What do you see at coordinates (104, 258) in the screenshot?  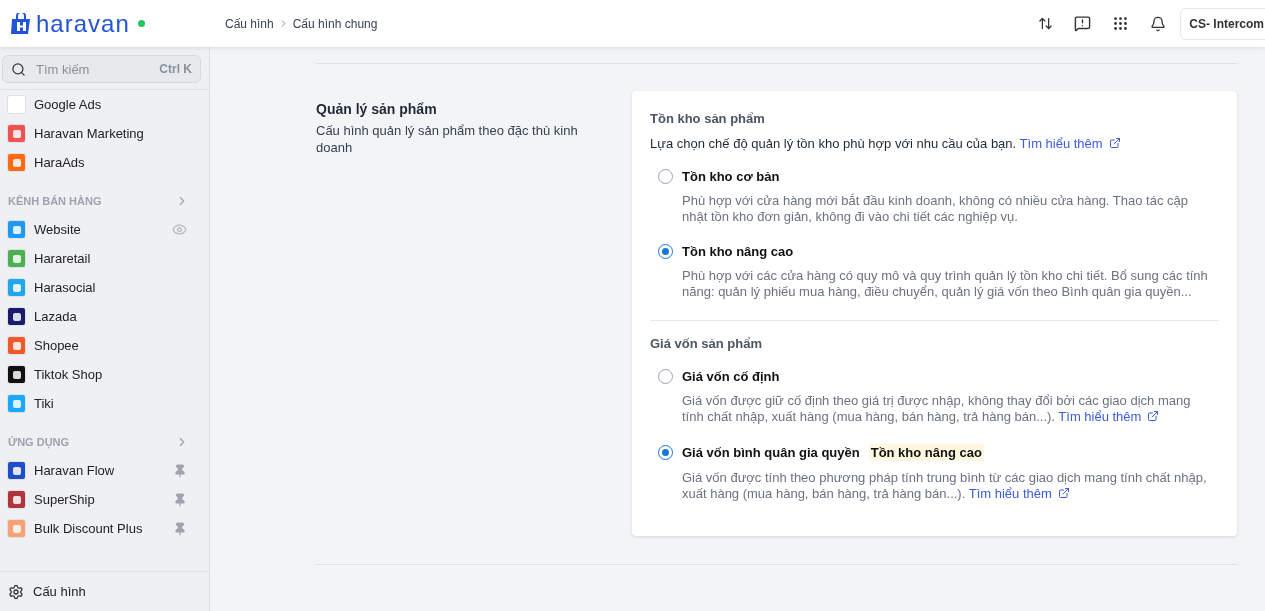 I see `sidebar-item: Hararetail` at bounding box center [104, 258].